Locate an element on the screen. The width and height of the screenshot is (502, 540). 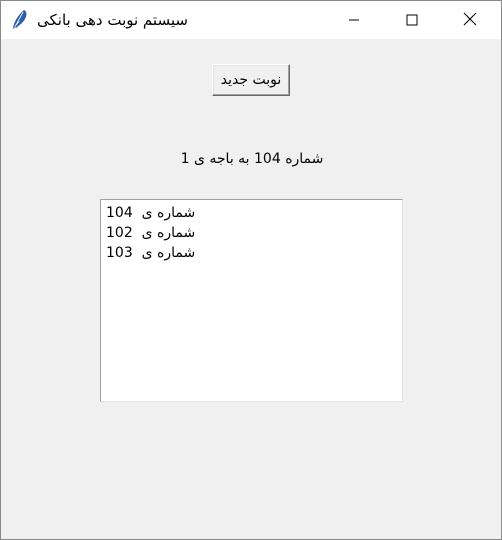
current-call-status: شماره 104 به باجه ی 1 is located at coordinates (252, 159).